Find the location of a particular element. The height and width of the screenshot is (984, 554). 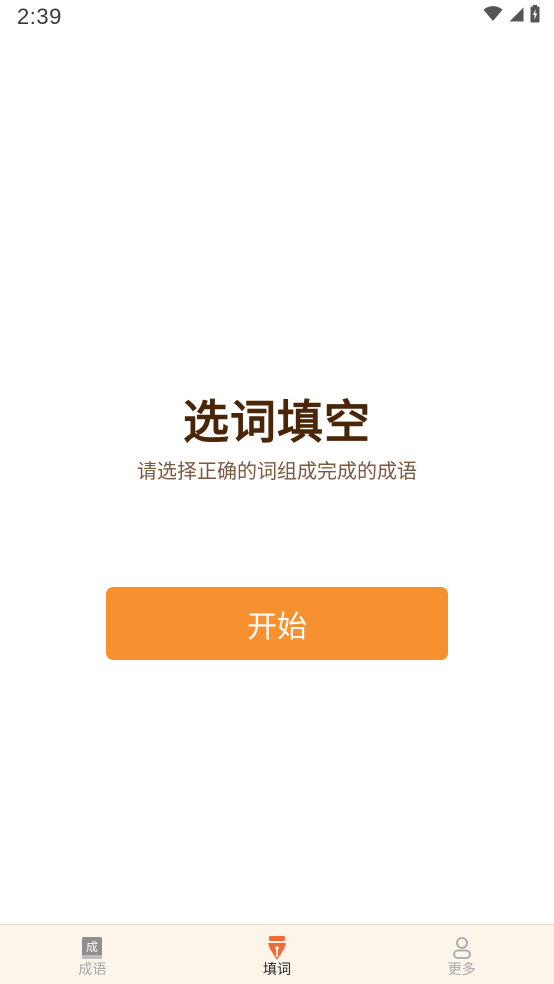

user-icon is located at coordinates (462, 948).